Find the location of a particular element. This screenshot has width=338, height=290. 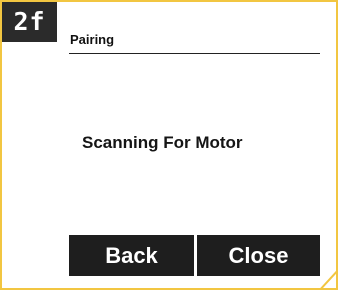

screen-title: Pairing is located at coordinates (92, 39).